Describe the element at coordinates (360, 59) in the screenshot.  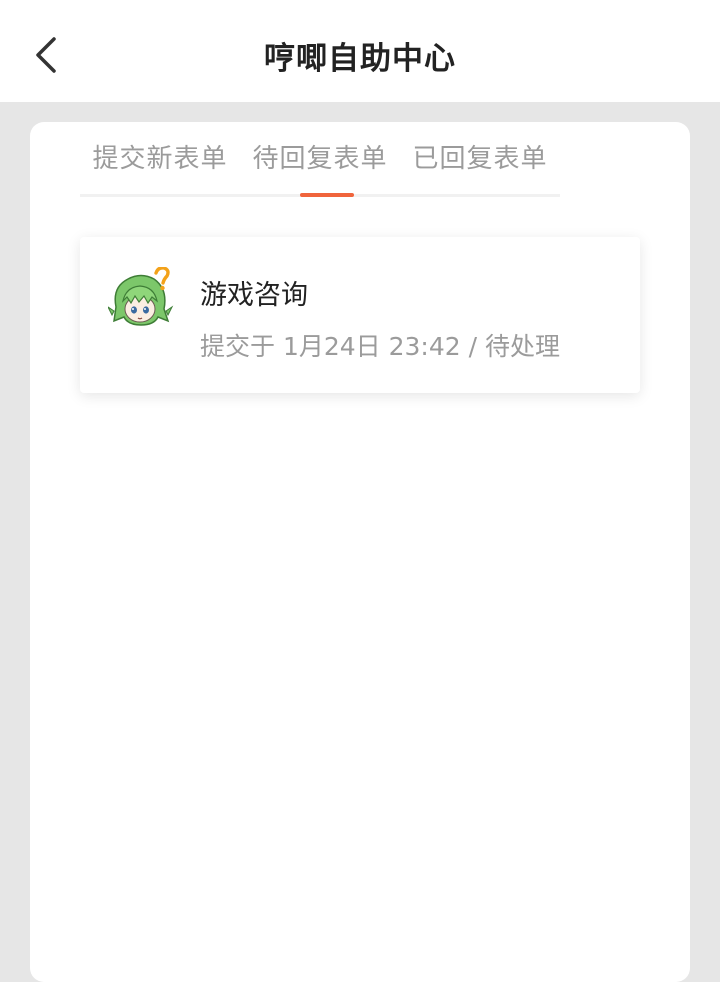
I see `page-title: 哼唧自助中心` at that location.